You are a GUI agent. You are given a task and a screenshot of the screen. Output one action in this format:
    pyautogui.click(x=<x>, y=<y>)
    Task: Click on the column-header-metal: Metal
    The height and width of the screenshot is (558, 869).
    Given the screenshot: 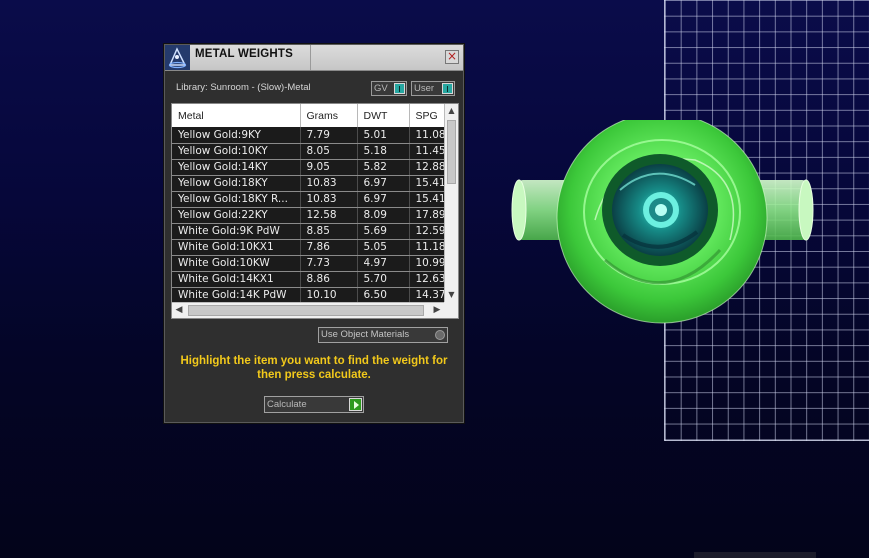 What is the action you would take?
    pyautogui.click(x=236, y=115)
    